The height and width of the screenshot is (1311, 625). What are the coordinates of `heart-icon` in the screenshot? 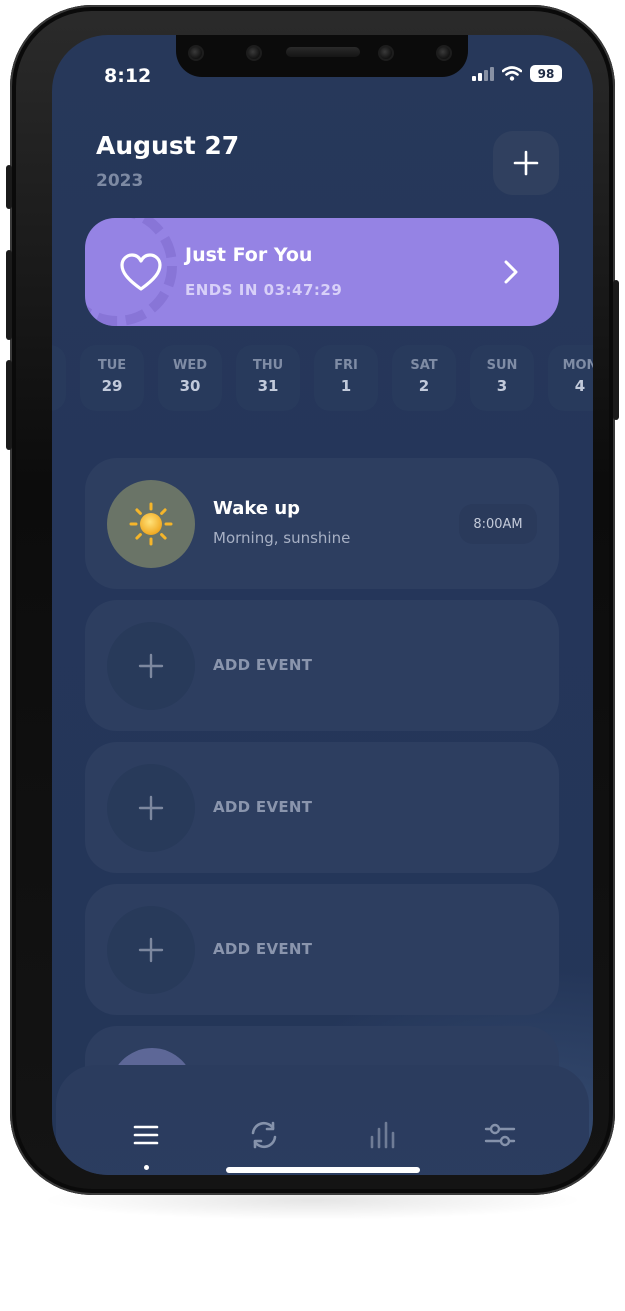 It's located at (141, 272).